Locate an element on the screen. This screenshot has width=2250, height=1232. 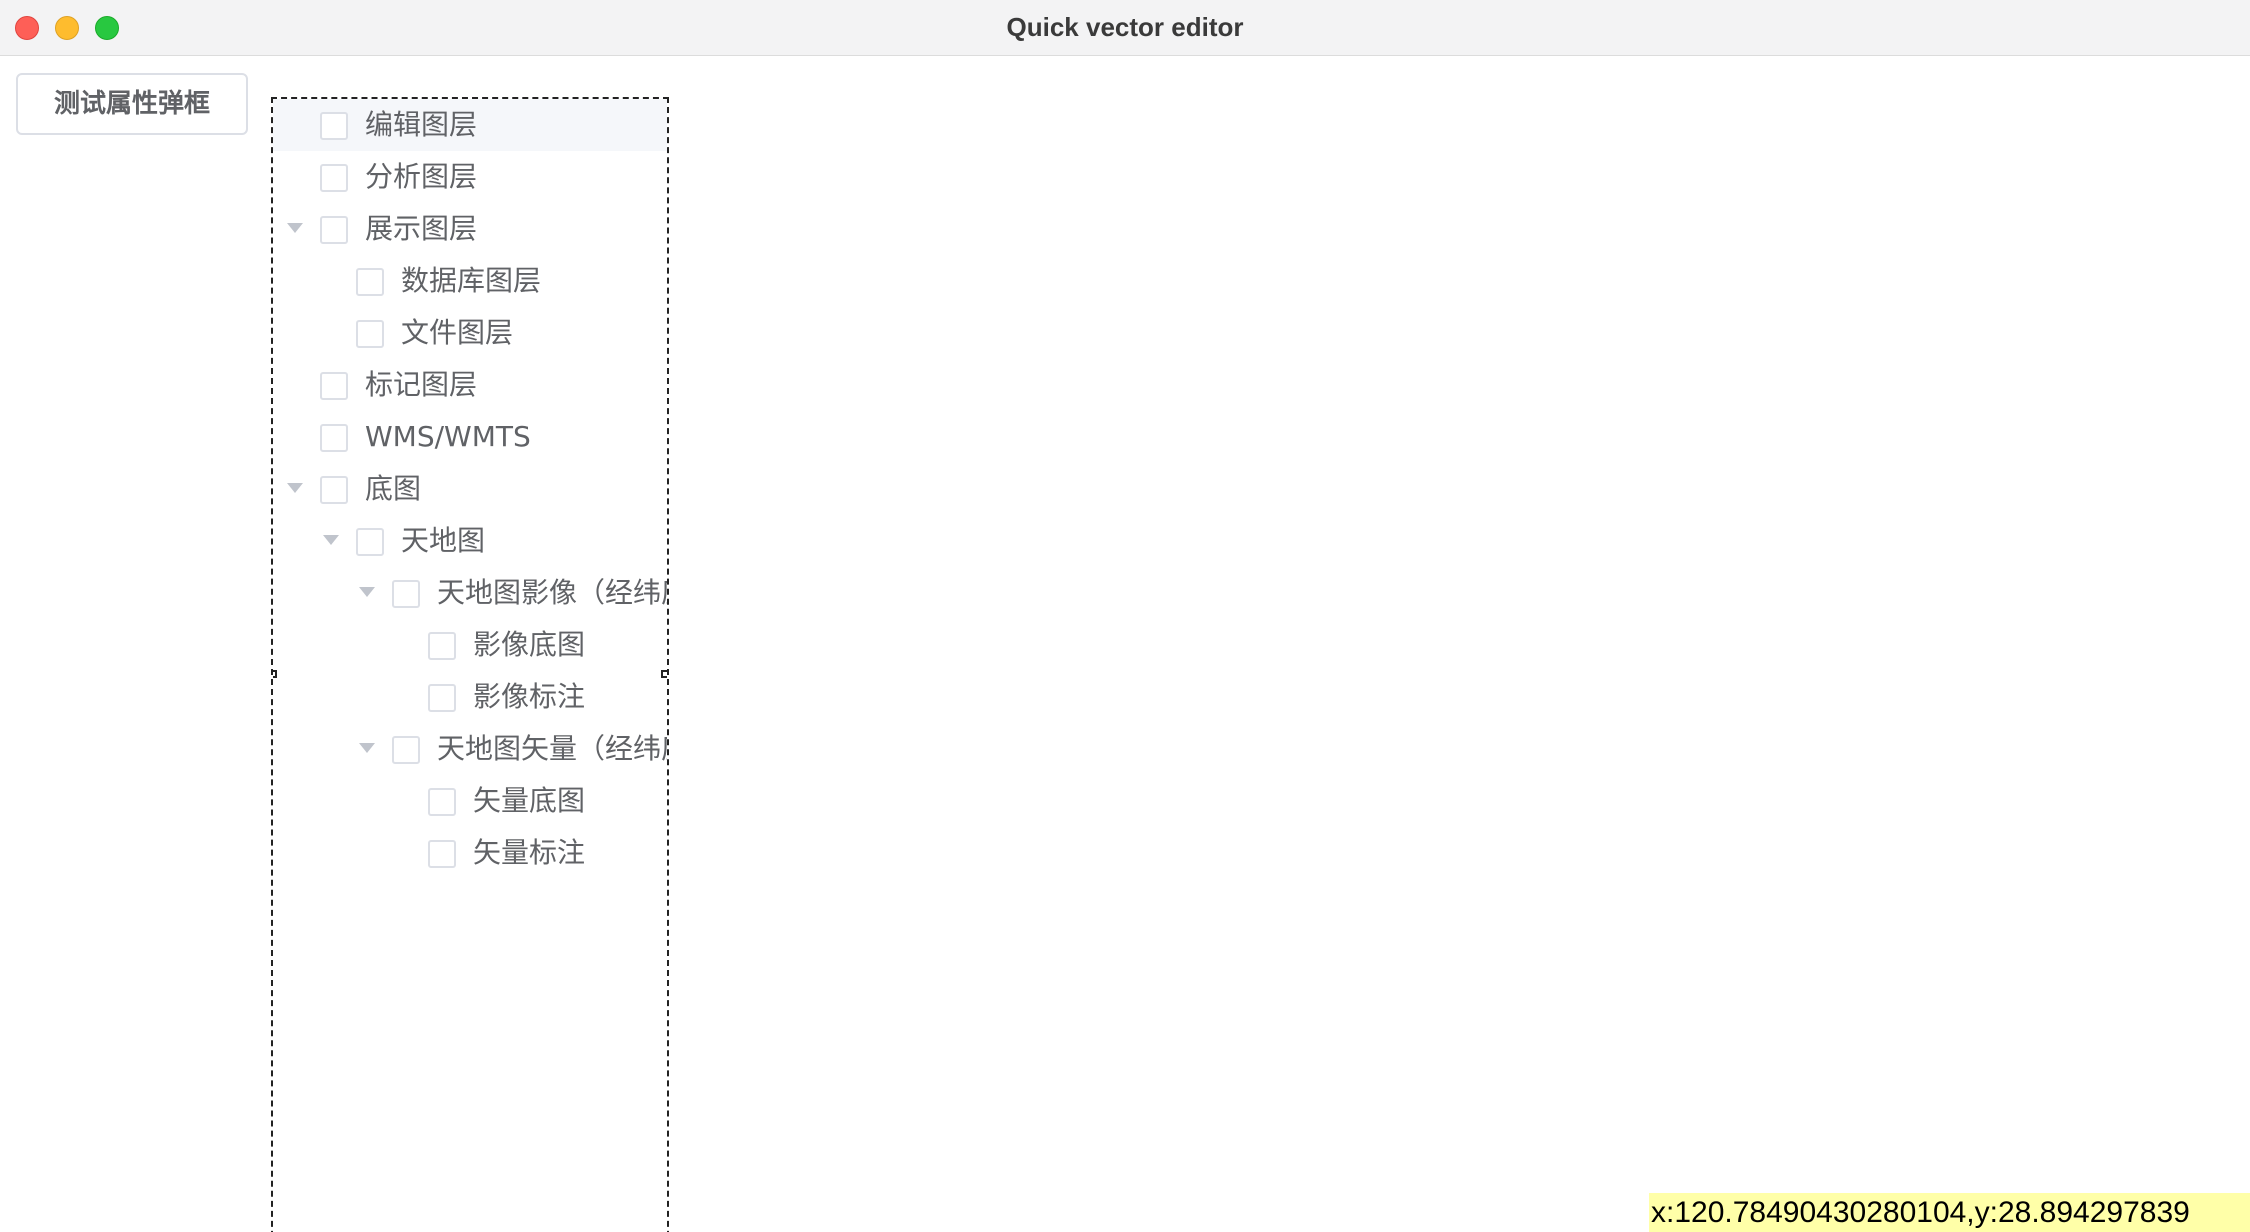
tree-node: 标记图层 is located at coordinates (470, 385).